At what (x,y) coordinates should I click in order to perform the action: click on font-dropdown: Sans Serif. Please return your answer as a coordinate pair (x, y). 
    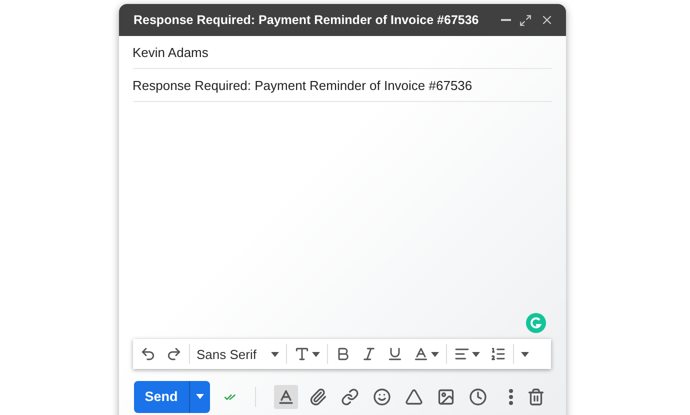
    Looking at the image, I should click on (238, 354).